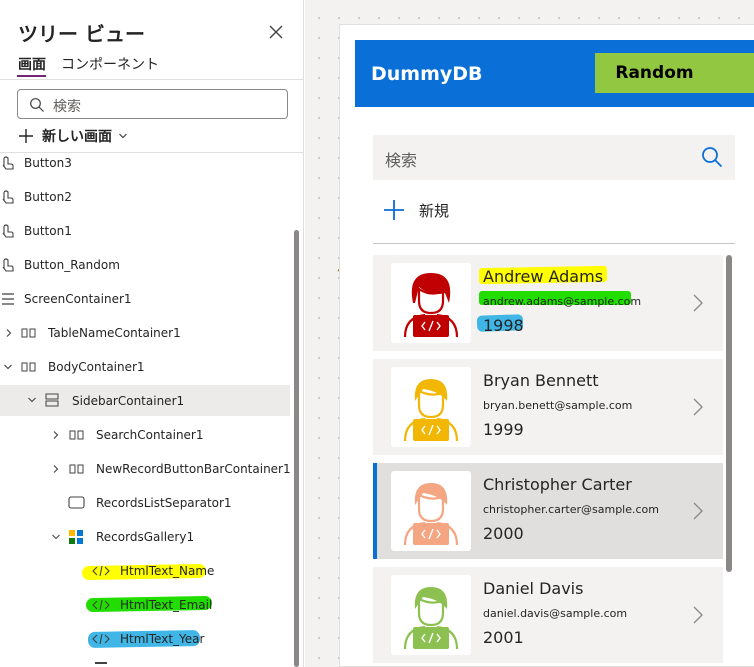 This screenshot has height=667, width=754. Describe the element at coordinates (145, 571) in the screenshot. I see `tree-item-html-text-name: HtmlText_Name` at that location.